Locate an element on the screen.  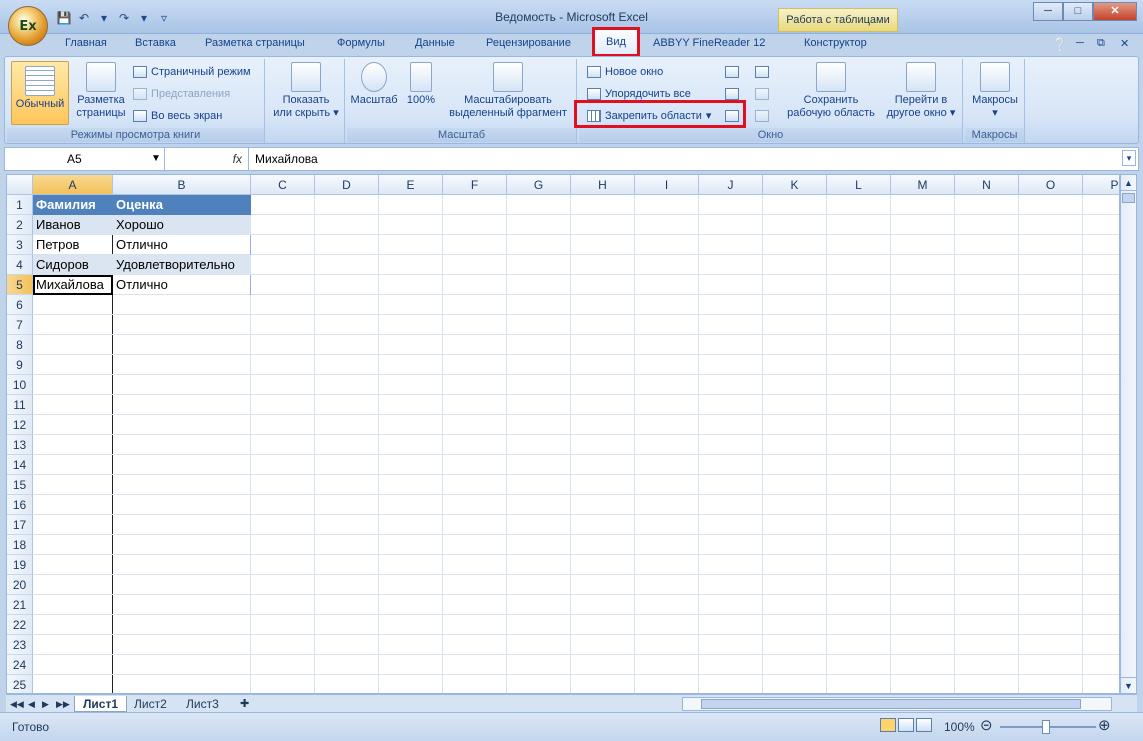
row-header-8: 8 is located at coordinates (20, 345).